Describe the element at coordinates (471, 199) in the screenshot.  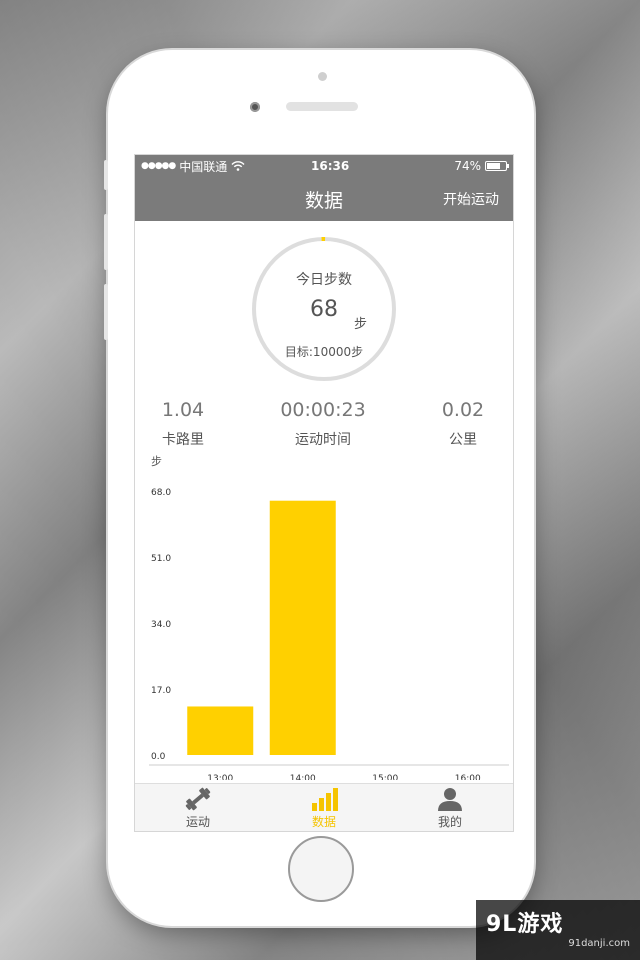
I see `start-workout-button: 开始运动` at that location.